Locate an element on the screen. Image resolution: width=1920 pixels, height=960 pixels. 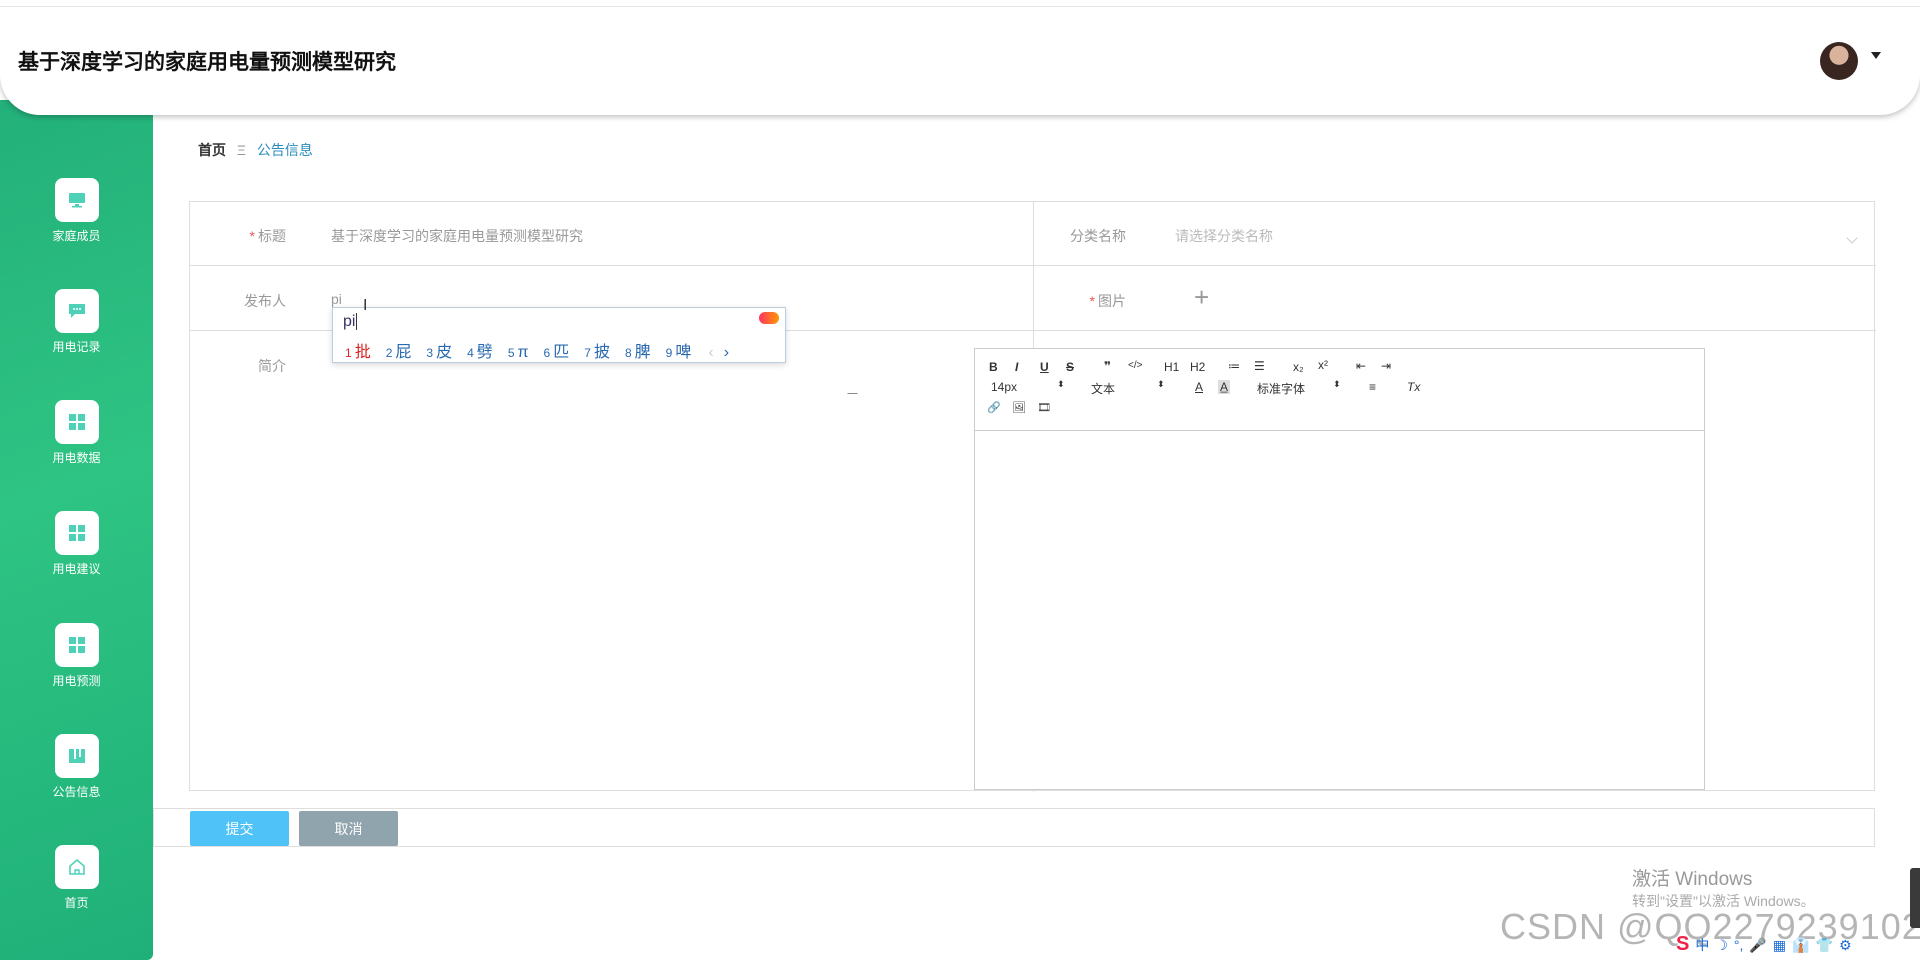
video-icon: 🎞 is located at coordinates (1044, 407).